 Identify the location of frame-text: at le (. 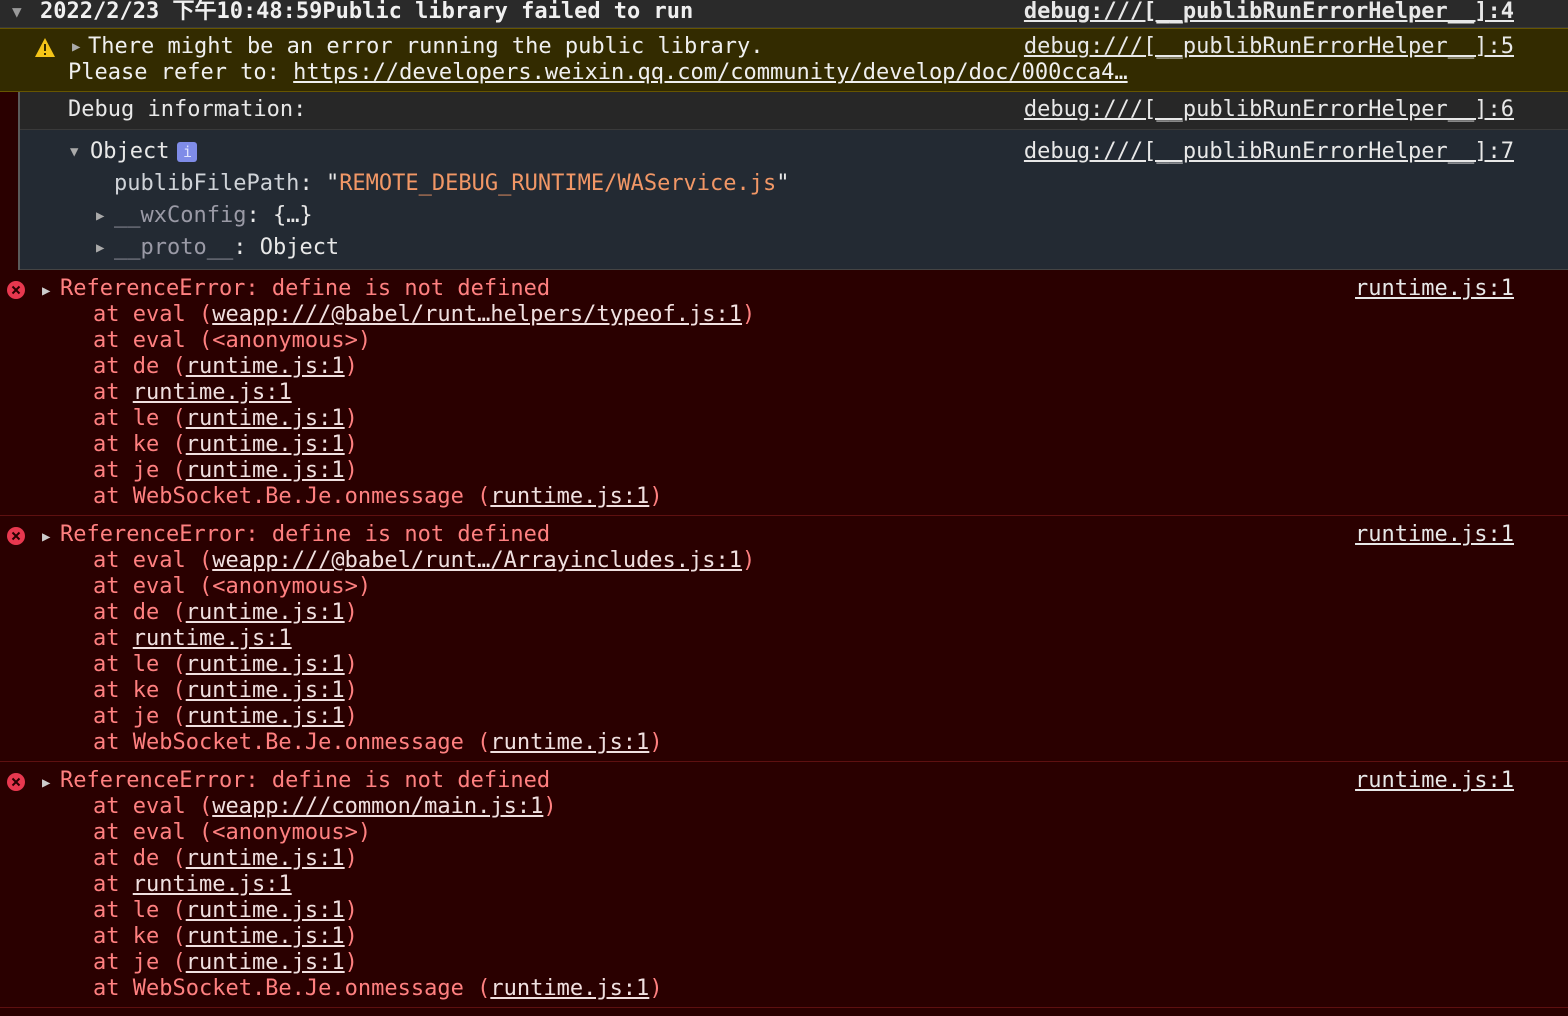
(139, 418).